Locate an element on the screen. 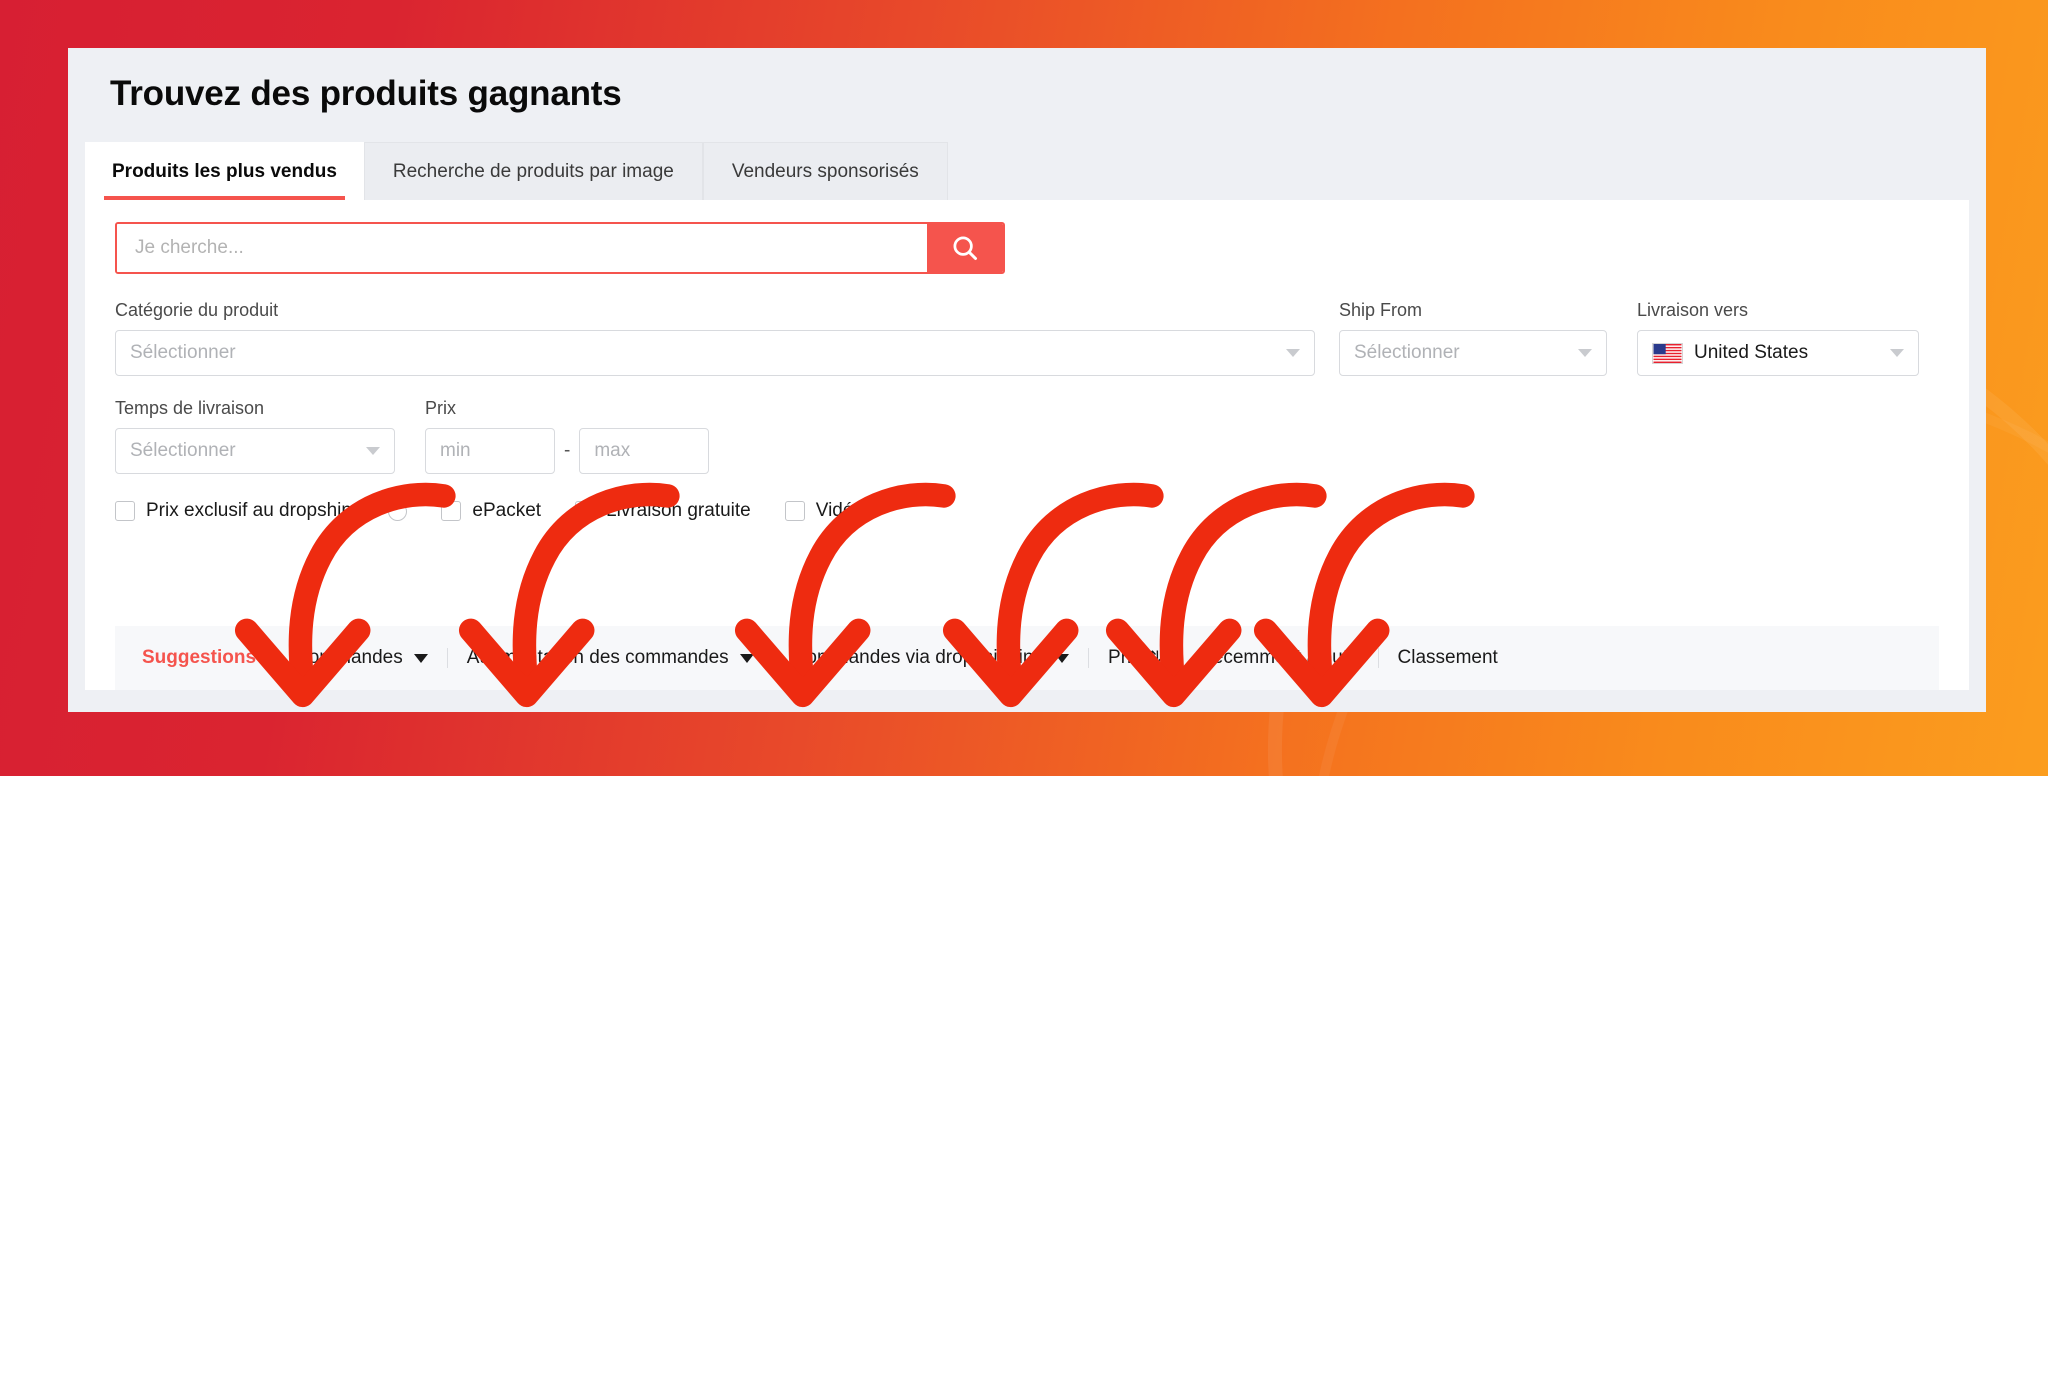 Image resolution: width=2048 pixels, height=1380 pixels. price-min-input is located at coordinates (490, 451).